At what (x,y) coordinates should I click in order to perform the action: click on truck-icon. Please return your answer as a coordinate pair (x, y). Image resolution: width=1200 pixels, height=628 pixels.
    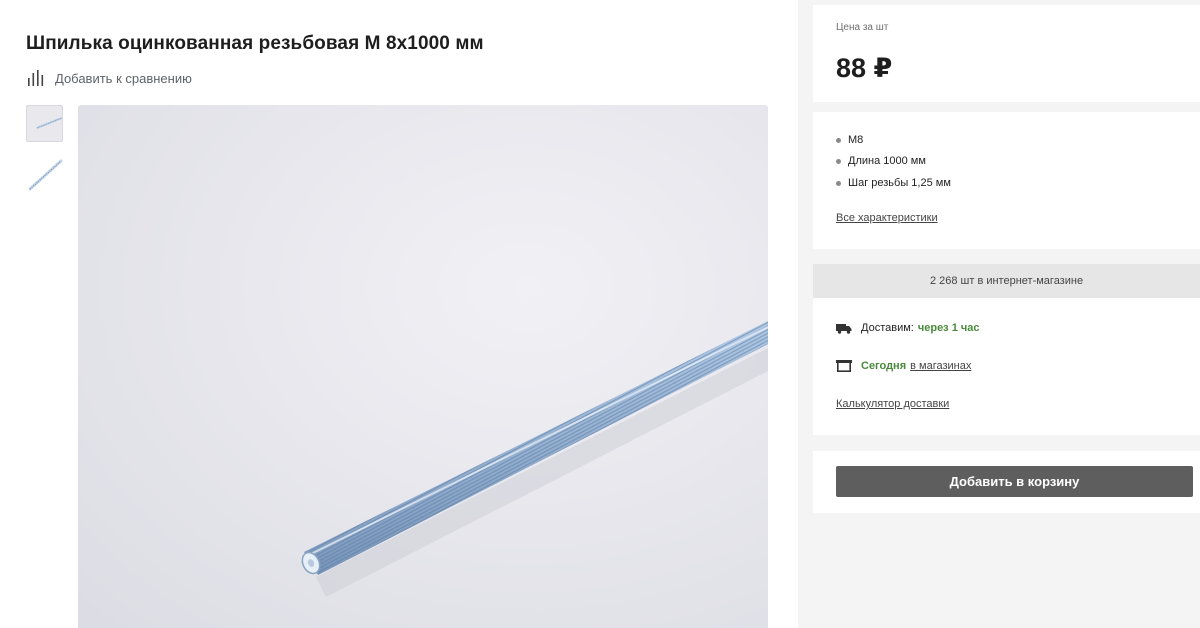
    Looking at the image, I should click on (844, 329).